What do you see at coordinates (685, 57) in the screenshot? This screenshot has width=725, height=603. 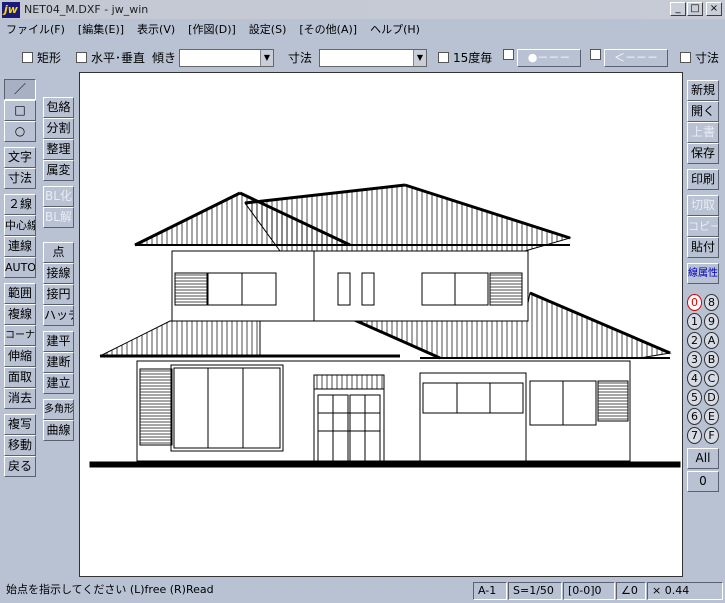 I see `dim2-checkbox` at bounding box center [685, 57].